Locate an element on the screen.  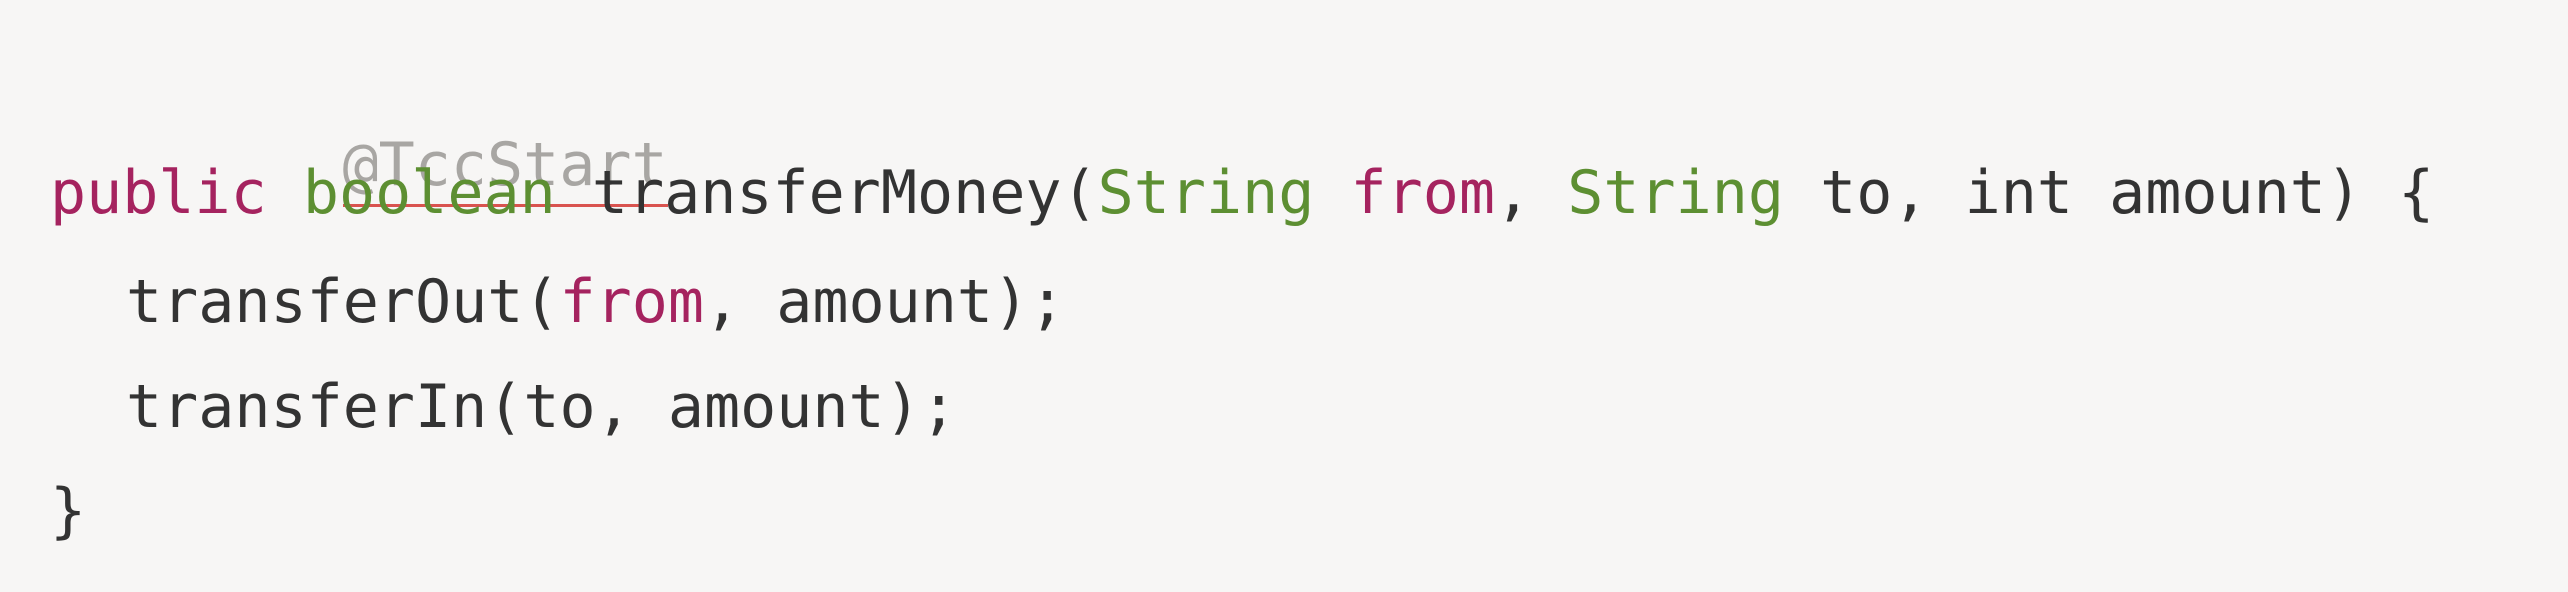
code-line-transfer-in: transferIn(to, amount); is located at coordinates (541, 407).